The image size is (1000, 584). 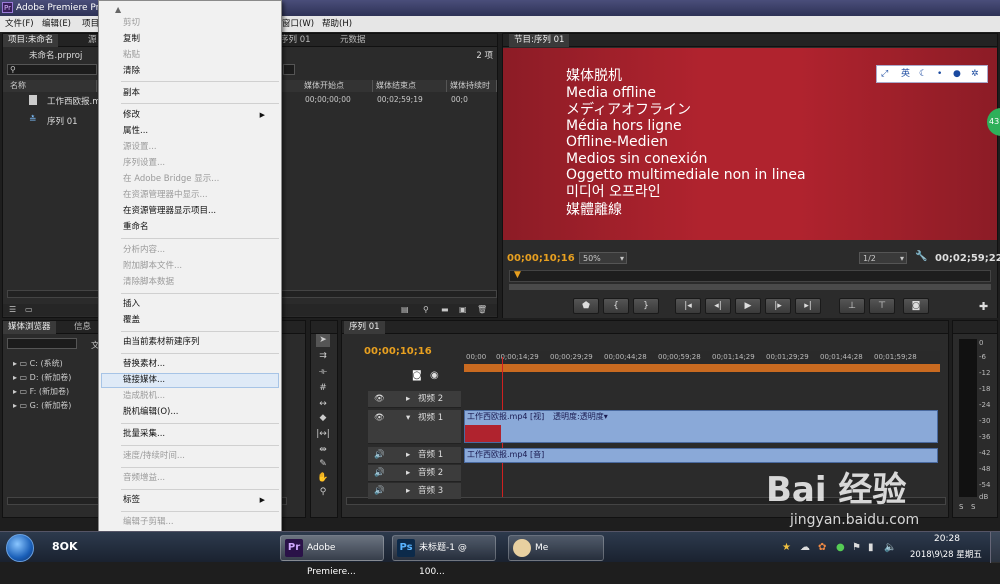 What do you see at coordinates (289, 69) in the screenshot?
I see `search-dropdown` at bounding box center [289, 69].